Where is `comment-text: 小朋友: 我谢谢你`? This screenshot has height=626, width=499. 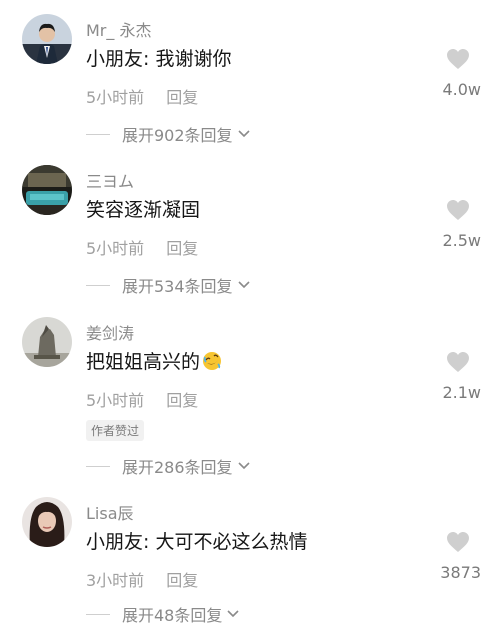
comment-text: 小朋友: 我谢谢你 is located at coordinates (159, 59).